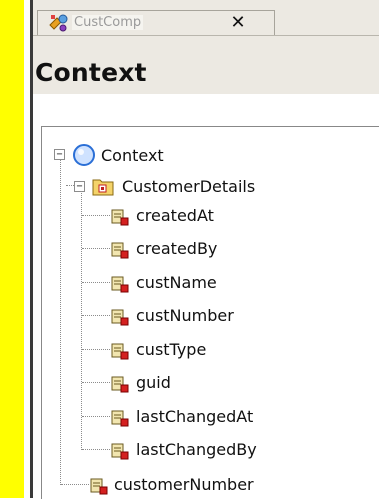 The image size is (379, 499). I want to click on tree-node-label: custType, so click(171, 349).